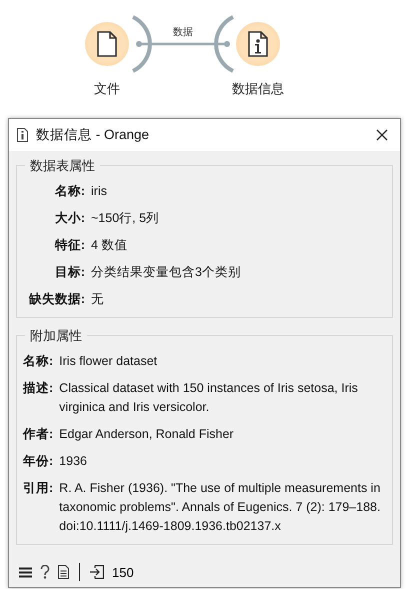 The image size is (407, 589). I want to click on property-value: 4 数值, so click(109, 245).